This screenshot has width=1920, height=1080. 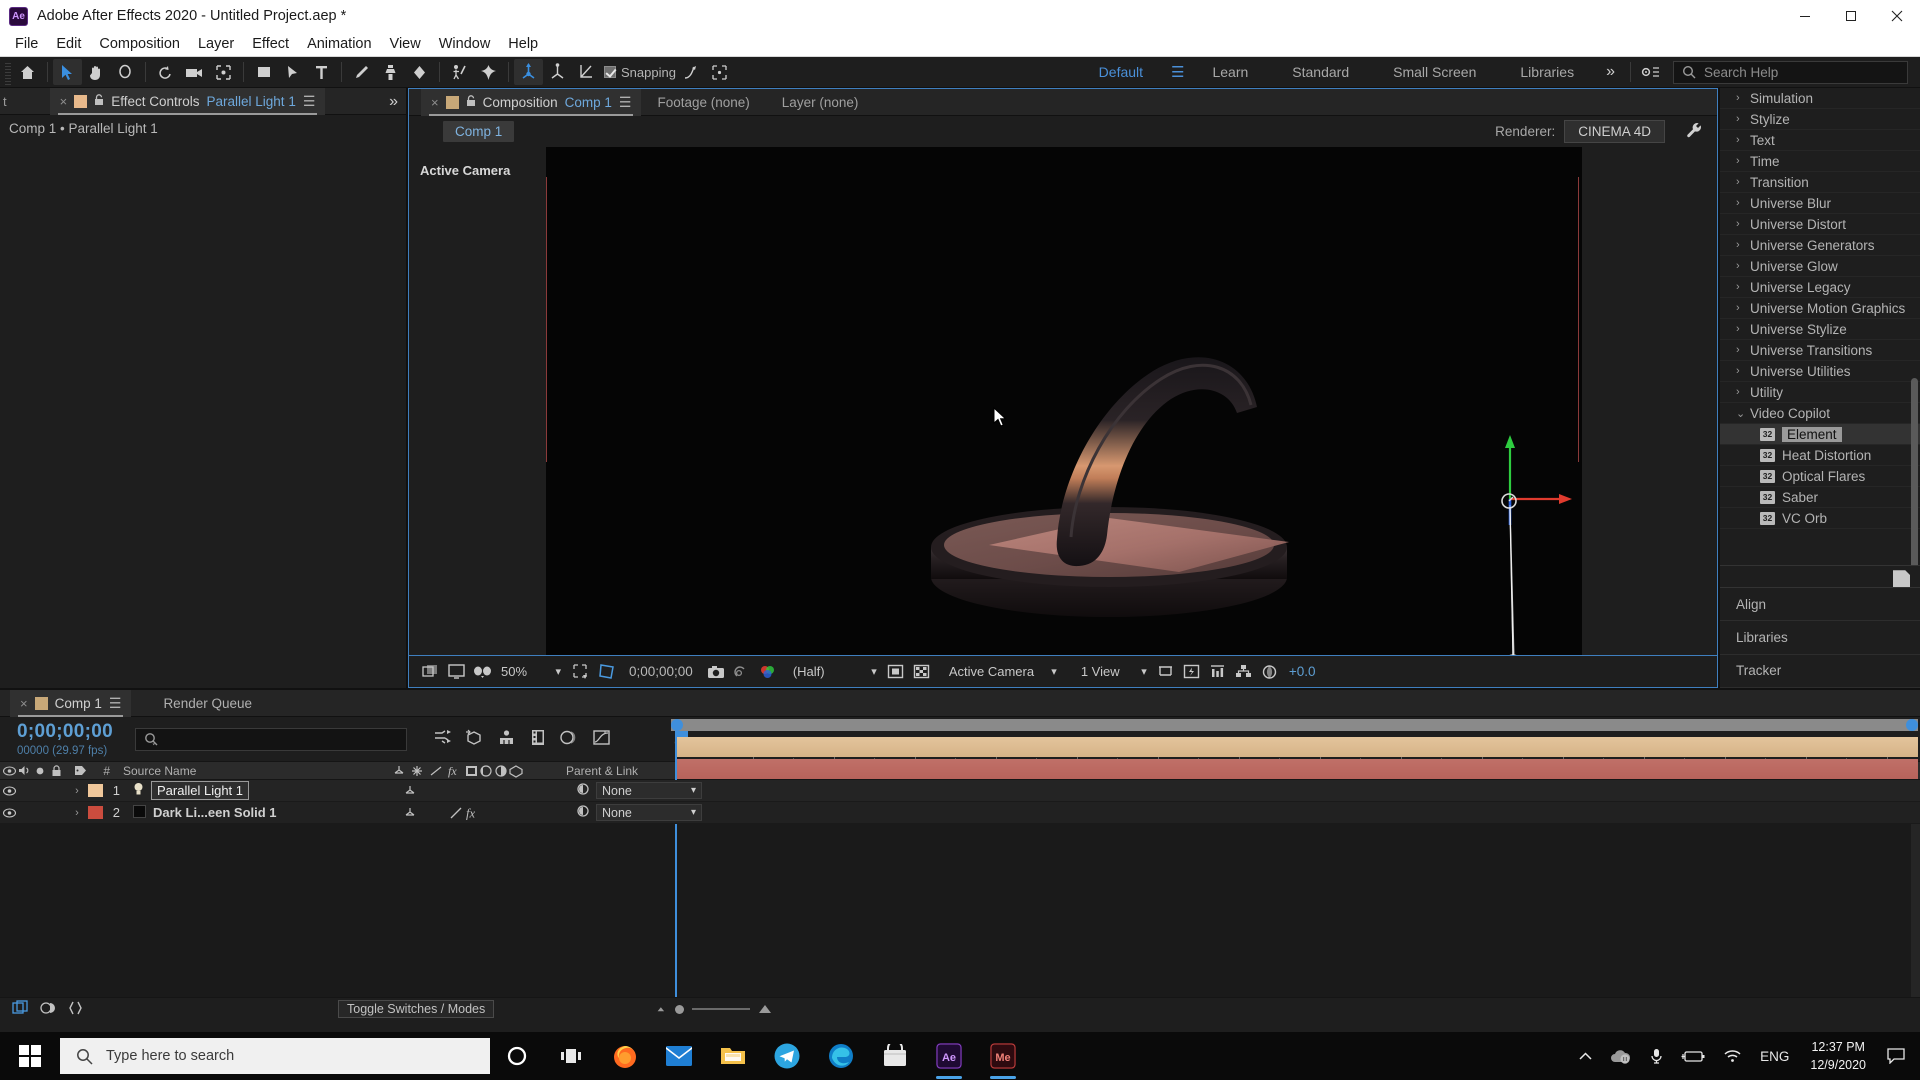 What do you see at coordinates (1230, 72) in the screenshot?
I see `workspace-learn: Learn` at bounding box center [1230, 72].